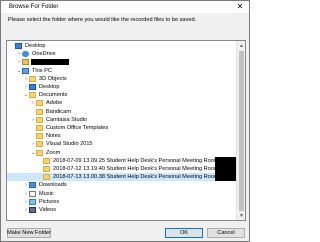 Image resolution: width=320 pixels, height=242 pixels. I want to click on tree-item-label: Custom Office Templates, so click(77, 128).